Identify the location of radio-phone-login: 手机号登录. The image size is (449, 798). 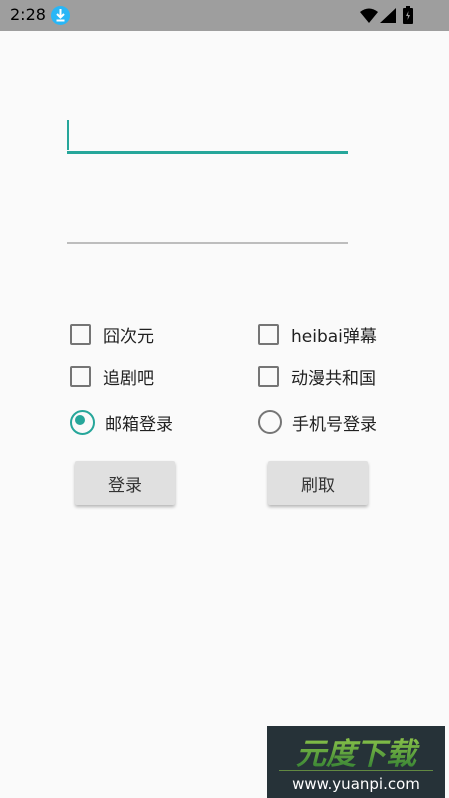
(317, 422).